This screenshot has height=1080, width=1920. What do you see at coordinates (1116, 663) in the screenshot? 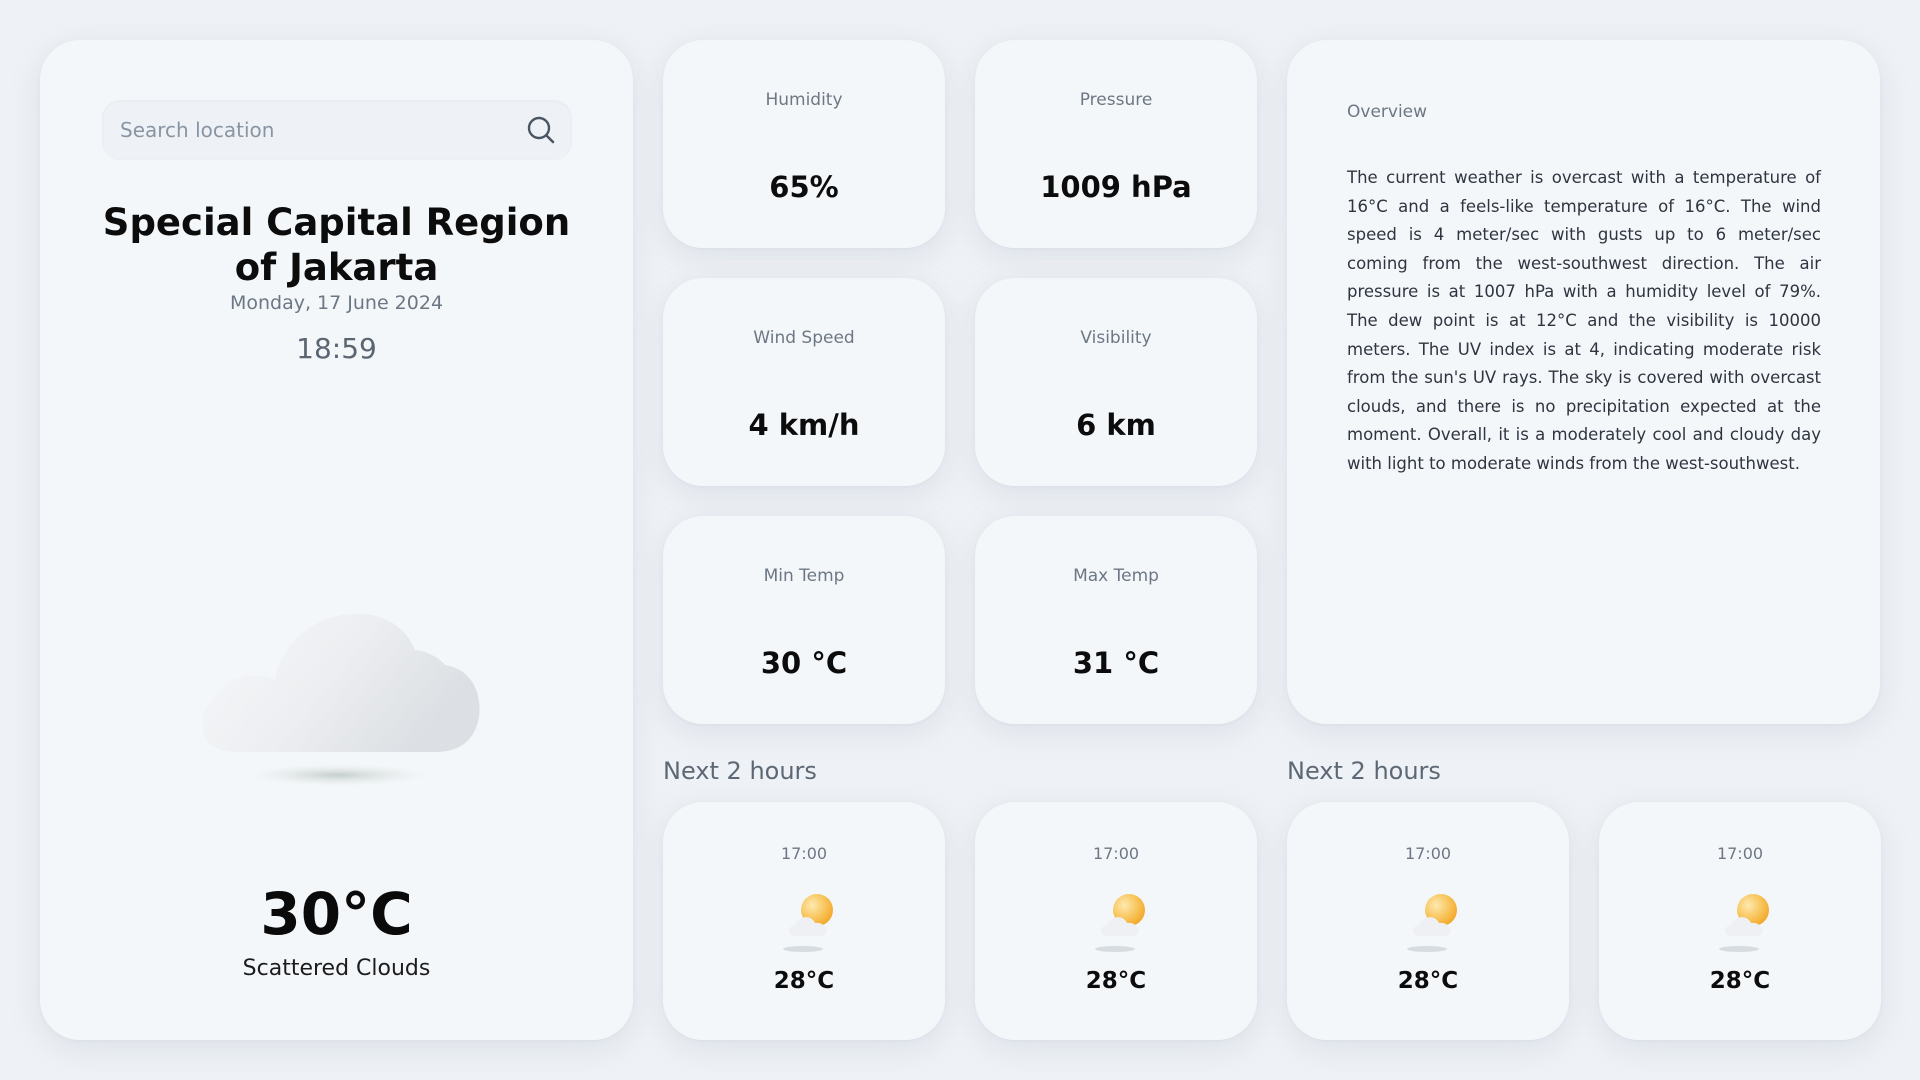
I see `max-temp-value: 31 °C` at bounding box center [1116, 663].